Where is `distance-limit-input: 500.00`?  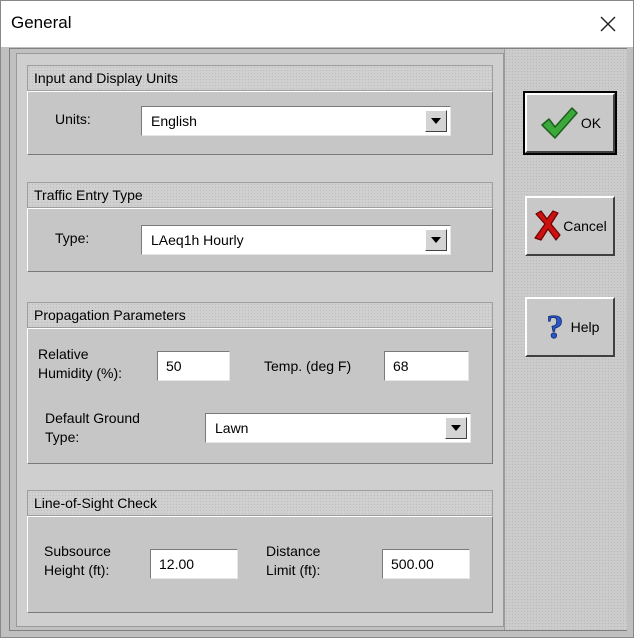 distance-limit-input: 500.00 is located at coordinates (426, 564).